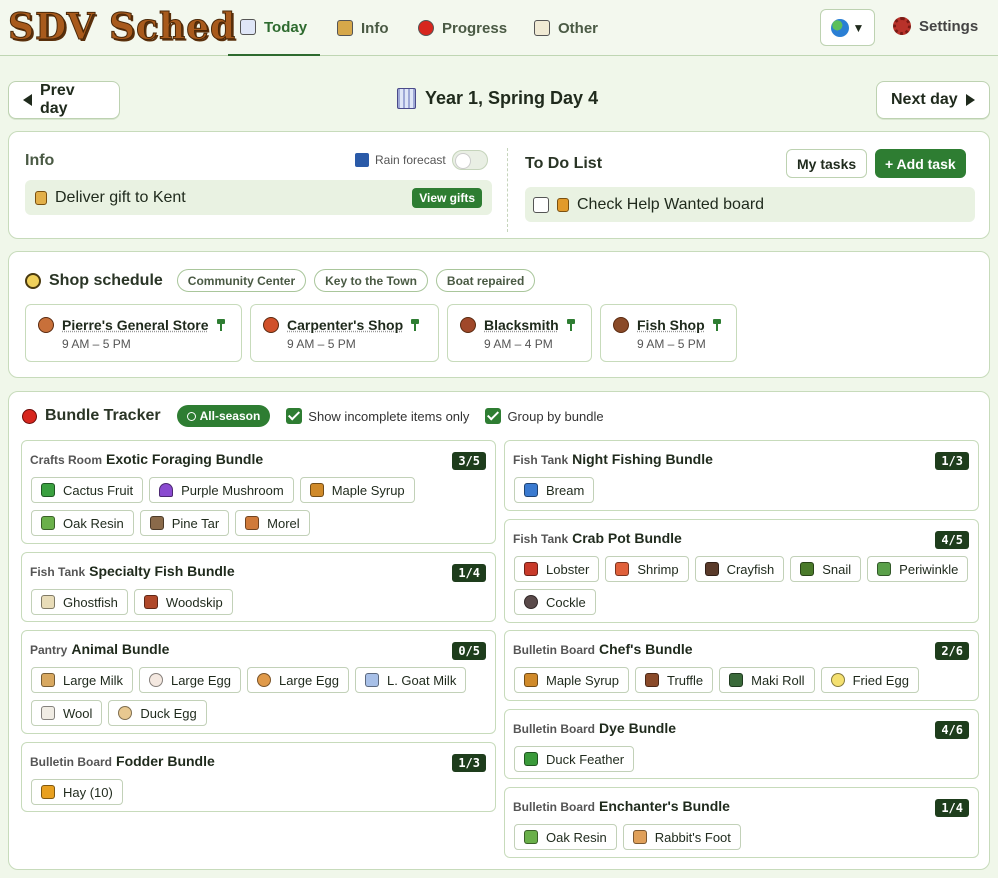  I want to click on shop-schedule-title: Shop schedule, so click(106, 280).